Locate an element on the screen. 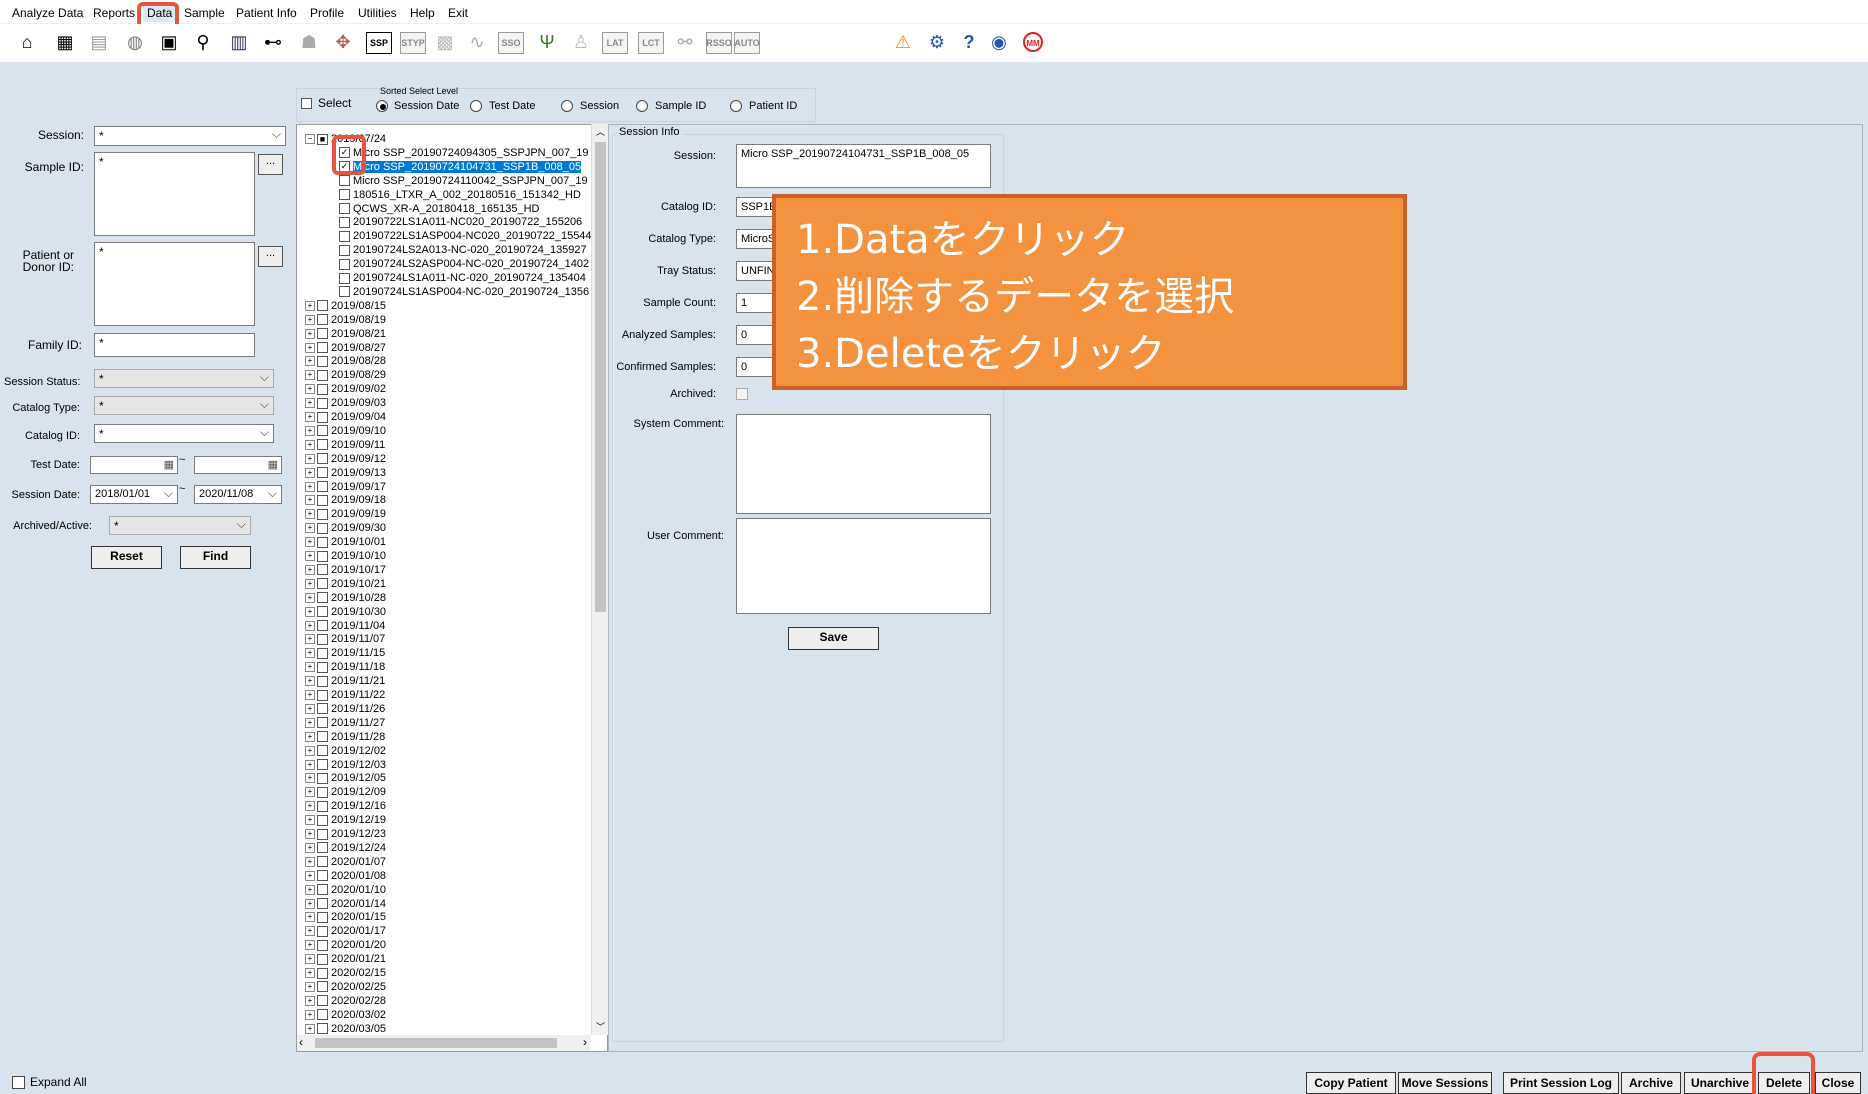  save-disk-icon: ▣ is located at coordinates (169, 42).